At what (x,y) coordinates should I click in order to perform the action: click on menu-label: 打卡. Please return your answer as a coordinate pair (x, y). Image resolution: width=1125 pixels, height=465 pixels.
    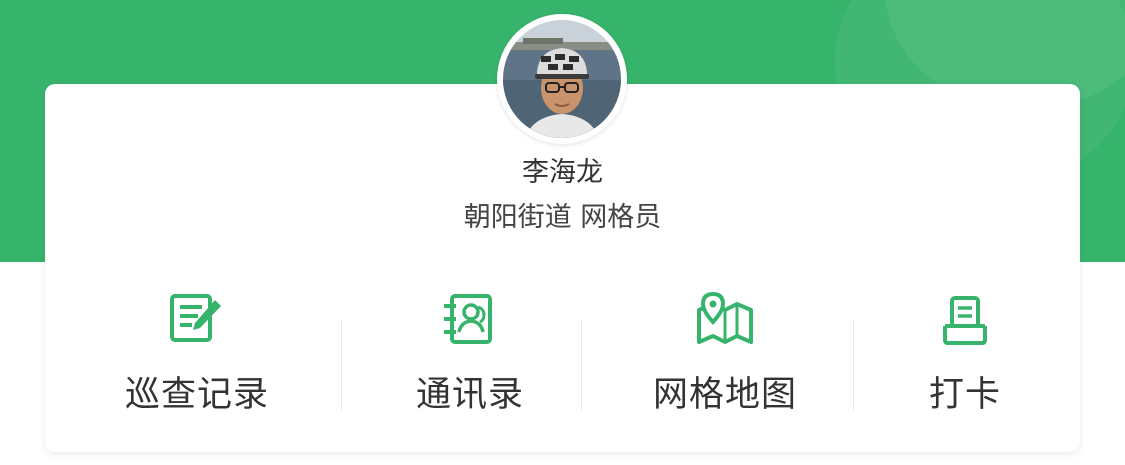
    Looking at the image, I should click on (964, 395).